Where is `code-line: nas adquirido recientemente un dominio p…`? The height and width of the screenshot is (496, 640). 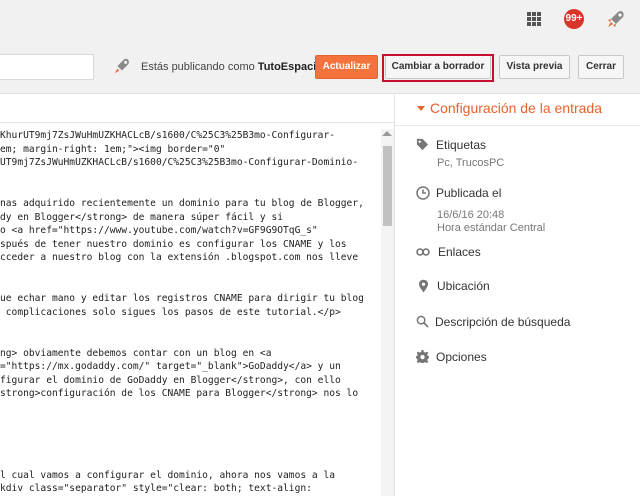
code-line: nas adquirido recientemente un dominio p… is located at coordinates (190, 204).